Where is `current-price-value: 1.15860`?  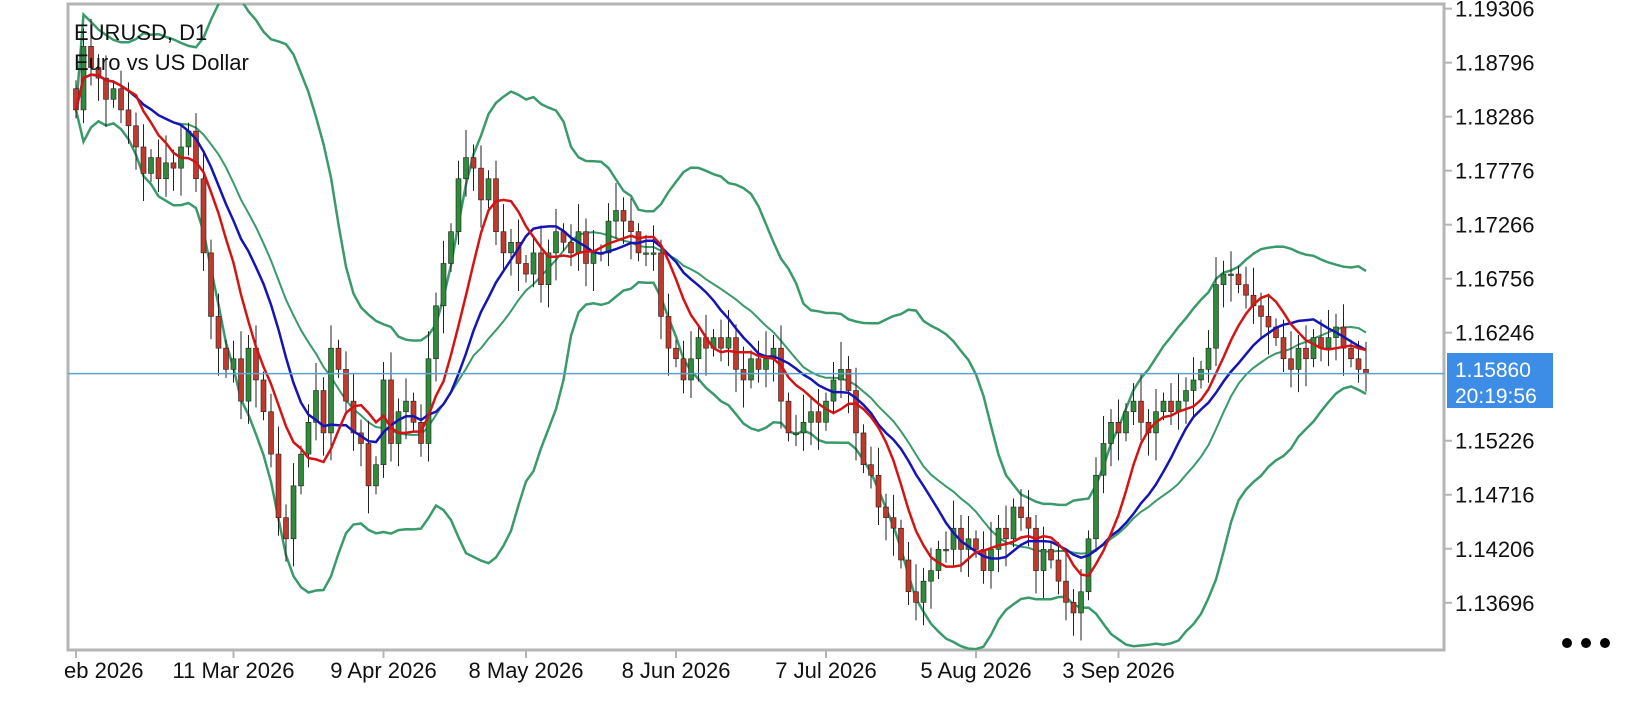 current-price-value: 1.15860 is located at coordinates (1493, 370).